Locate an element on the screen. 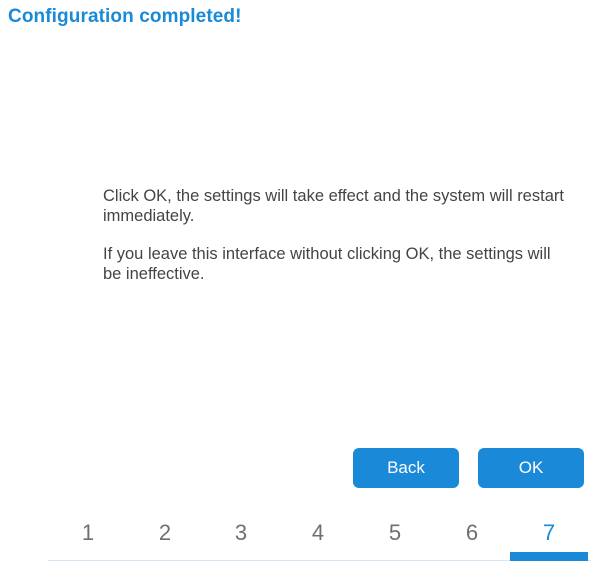 The width and height of the screenshot is (591, 561). step-7: 7 is located at coordinates (549, 533).